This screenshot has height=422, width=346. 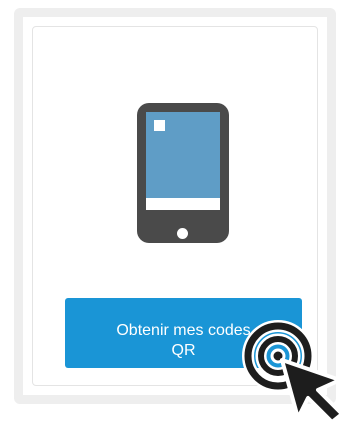 I want to click on phone-home-button, so click(x=182, y=233).